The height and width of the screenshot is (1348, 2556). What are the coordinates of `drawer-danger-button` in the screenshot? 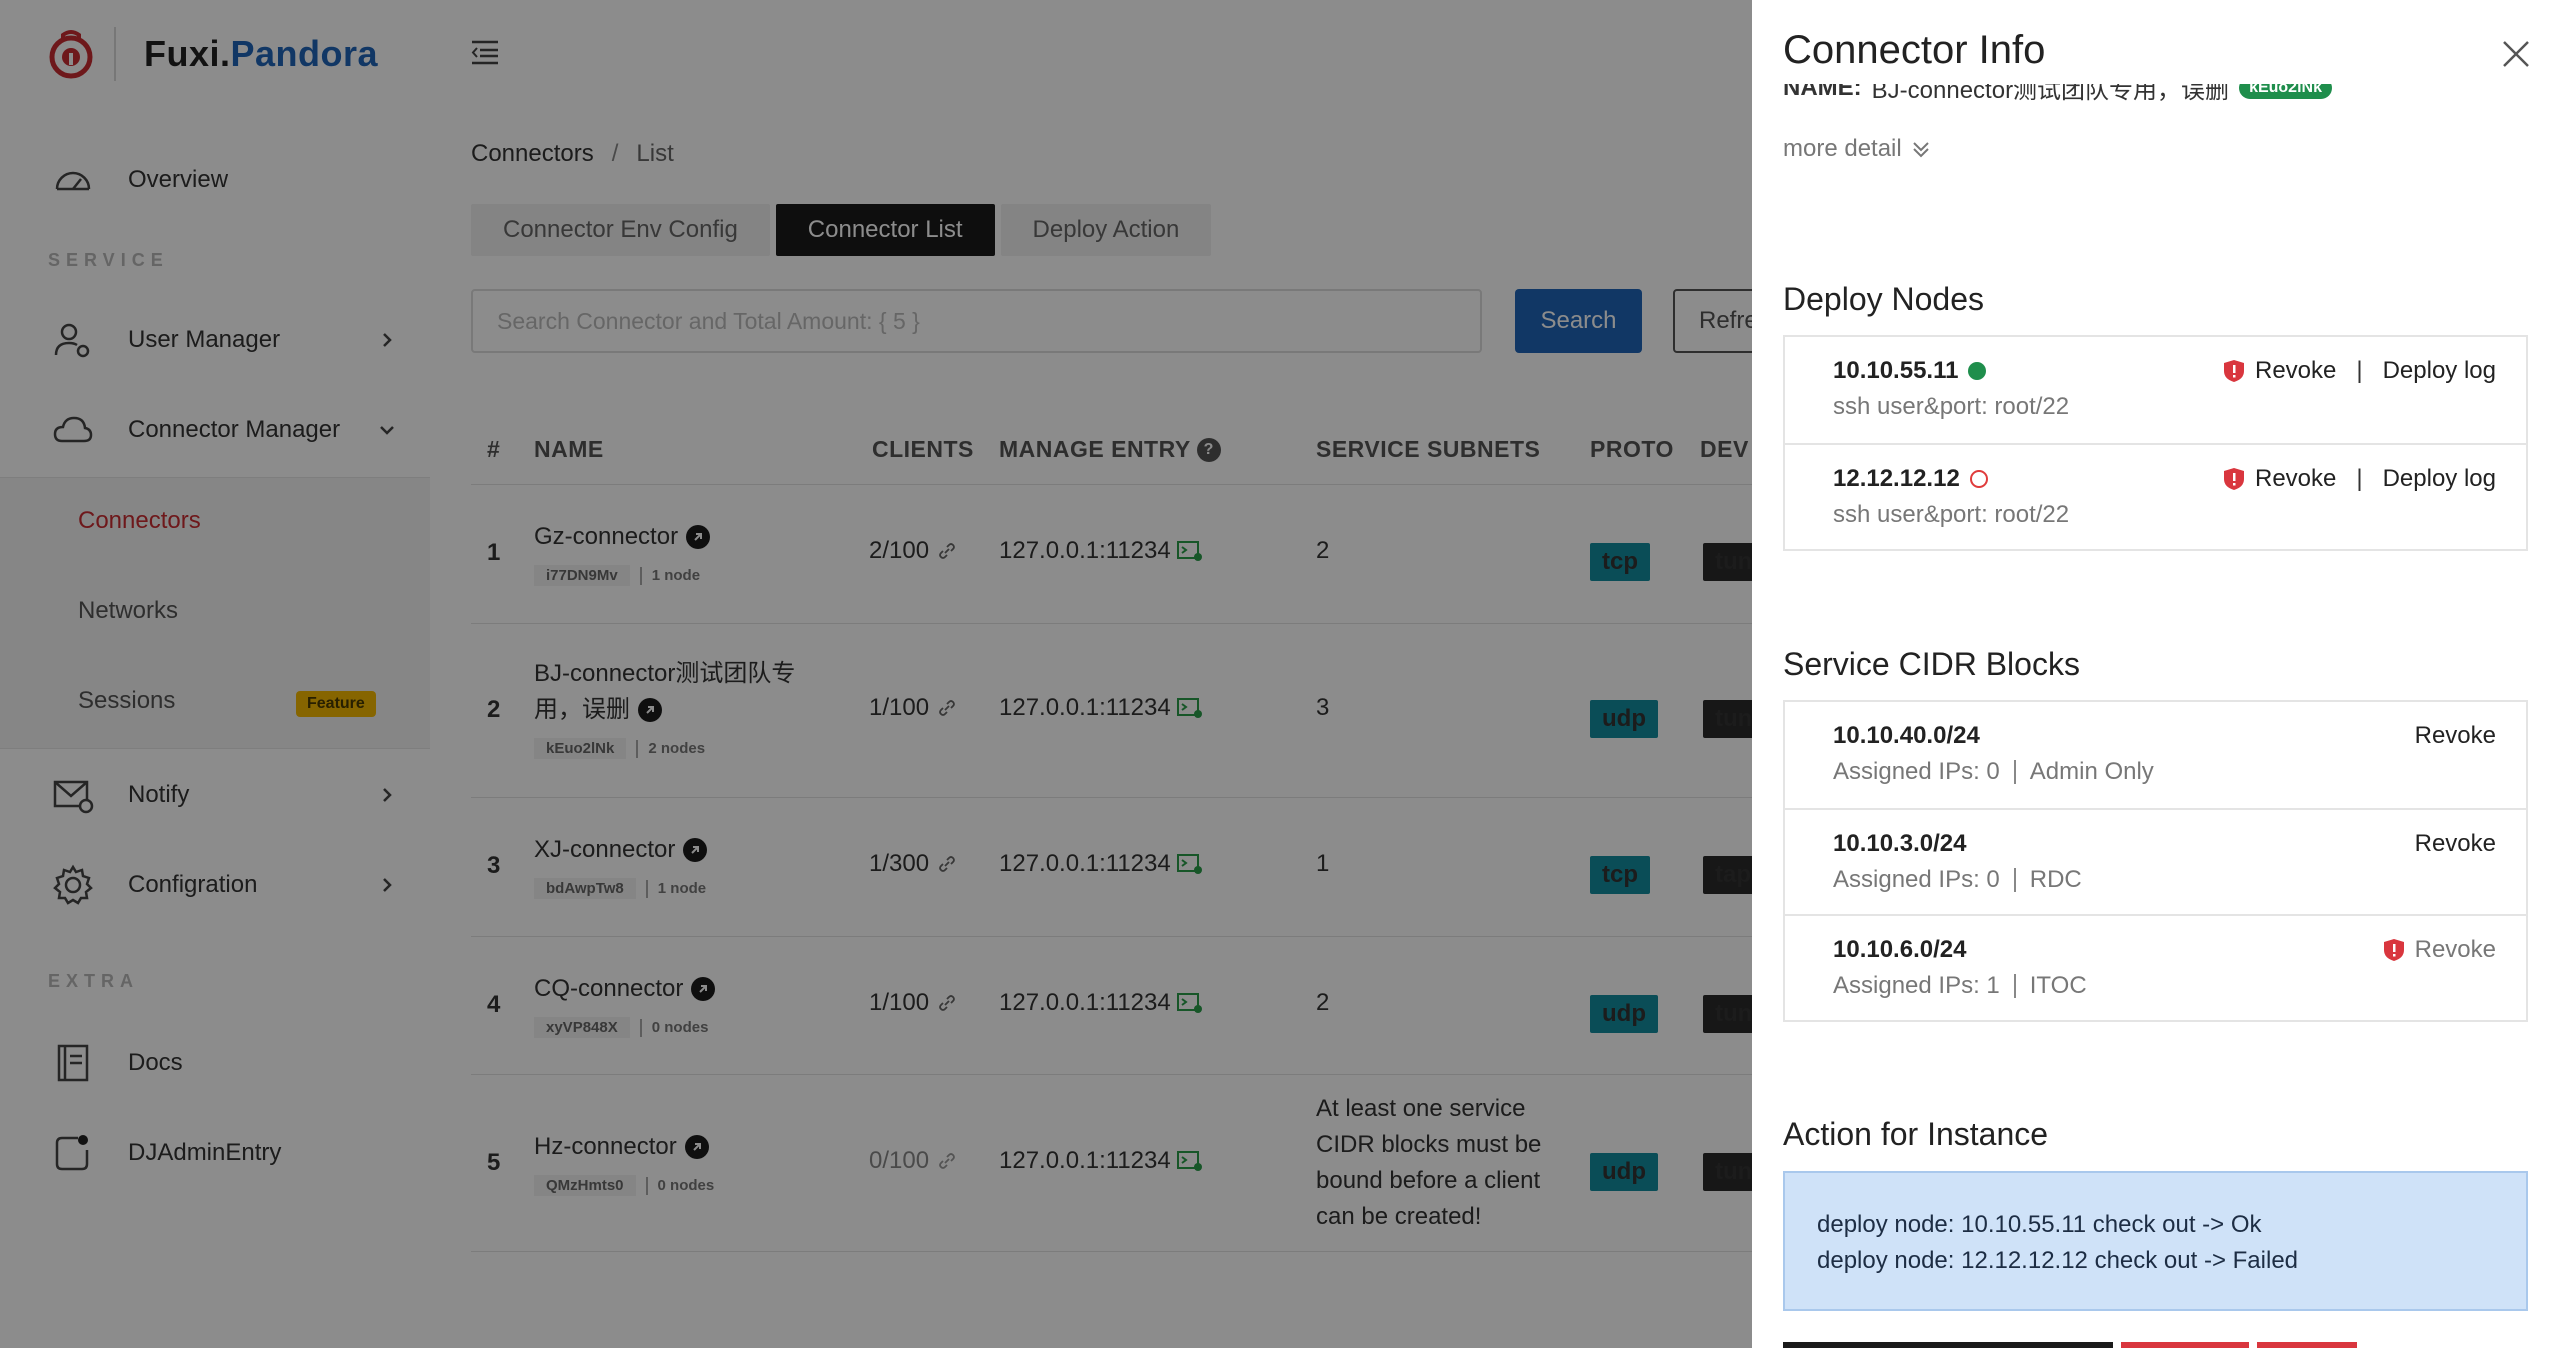 It's located at (2185, 1345).